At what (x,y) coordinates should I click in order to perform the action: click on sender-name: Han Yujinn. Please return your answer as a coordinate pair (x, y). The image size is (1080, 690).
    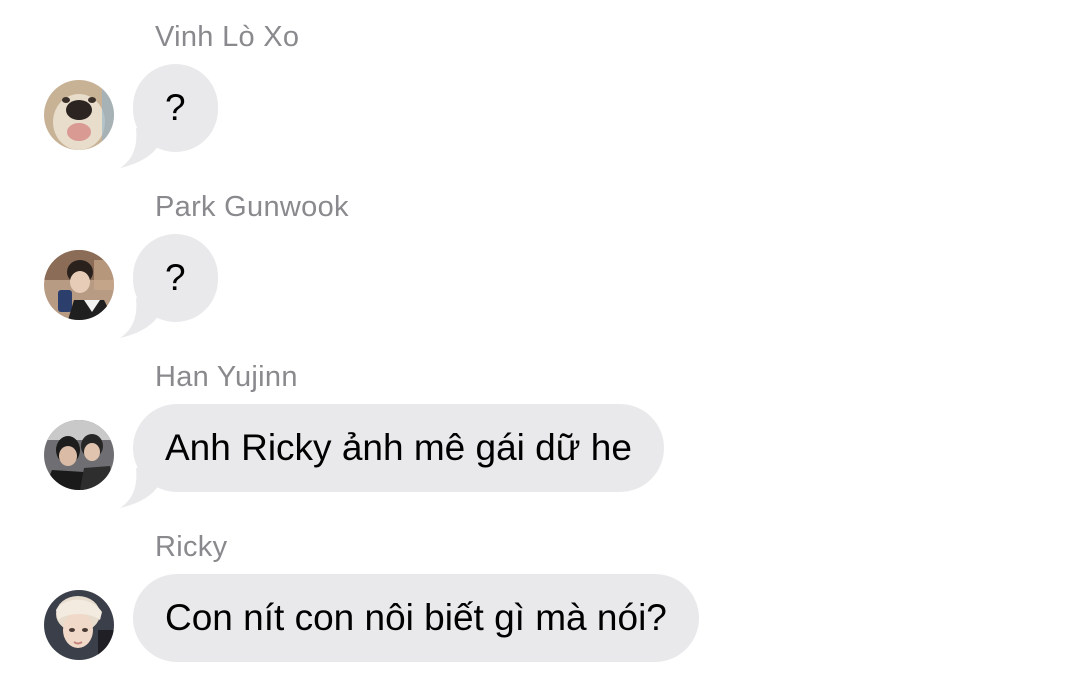
    Looking at the image, I should click on (226, 377).